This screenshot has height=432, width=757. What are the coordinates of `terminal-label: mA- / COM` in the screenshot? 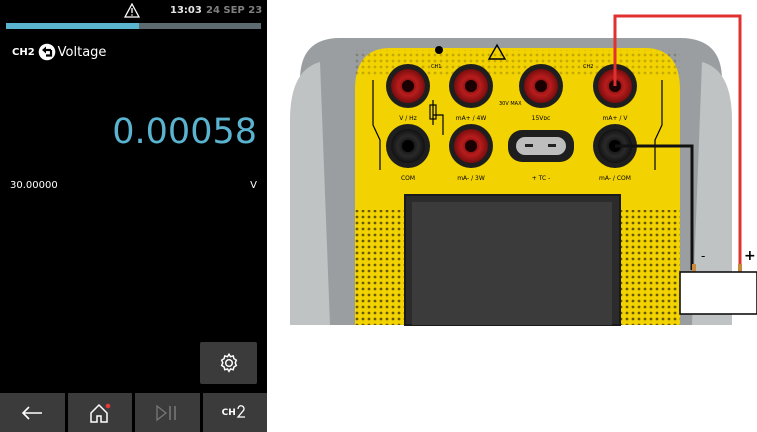 It's located at (615, 178).